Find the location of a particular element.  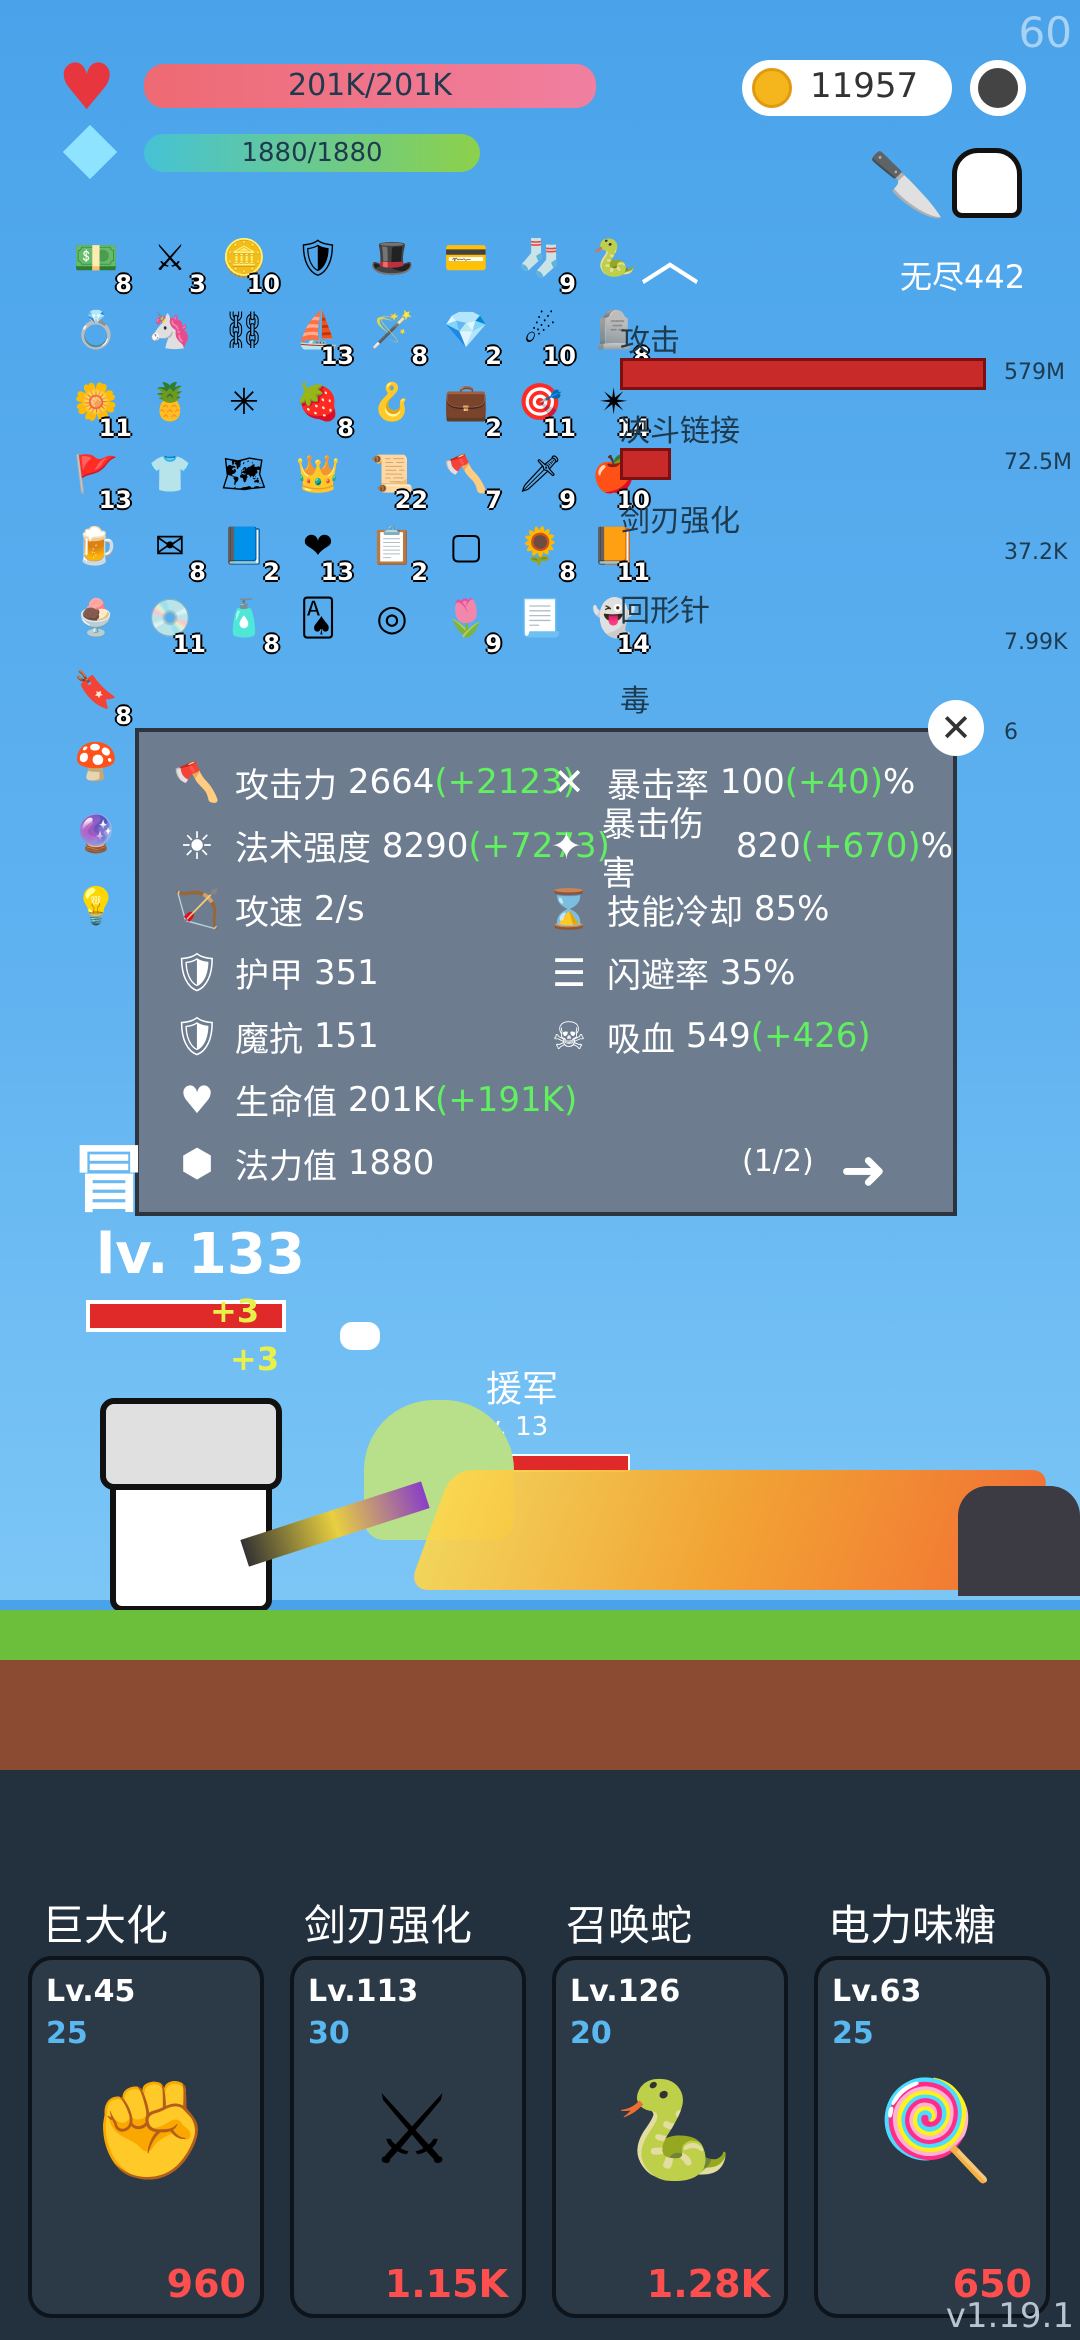

dirt-layer is located at coordinates (540, 1715).